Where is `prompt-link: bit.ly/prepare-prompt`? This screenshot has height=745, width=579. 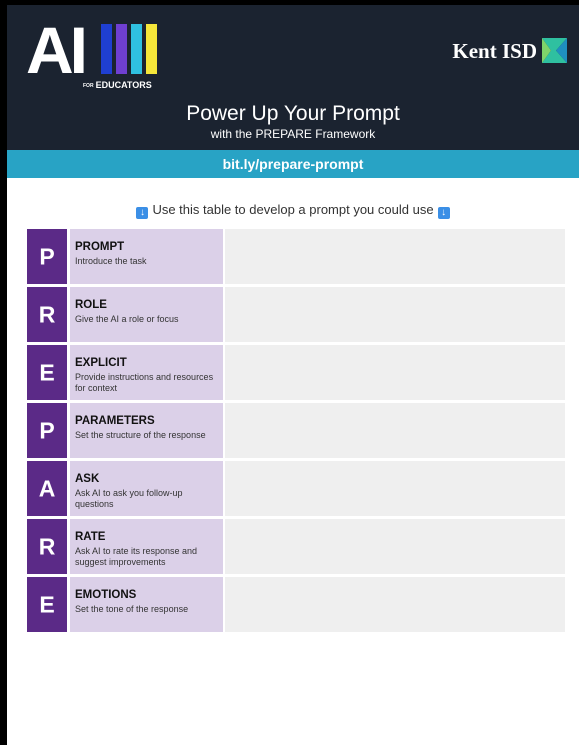
prompt-link: bit.ly/prepare-prompt is located at coordinates (293, 164).